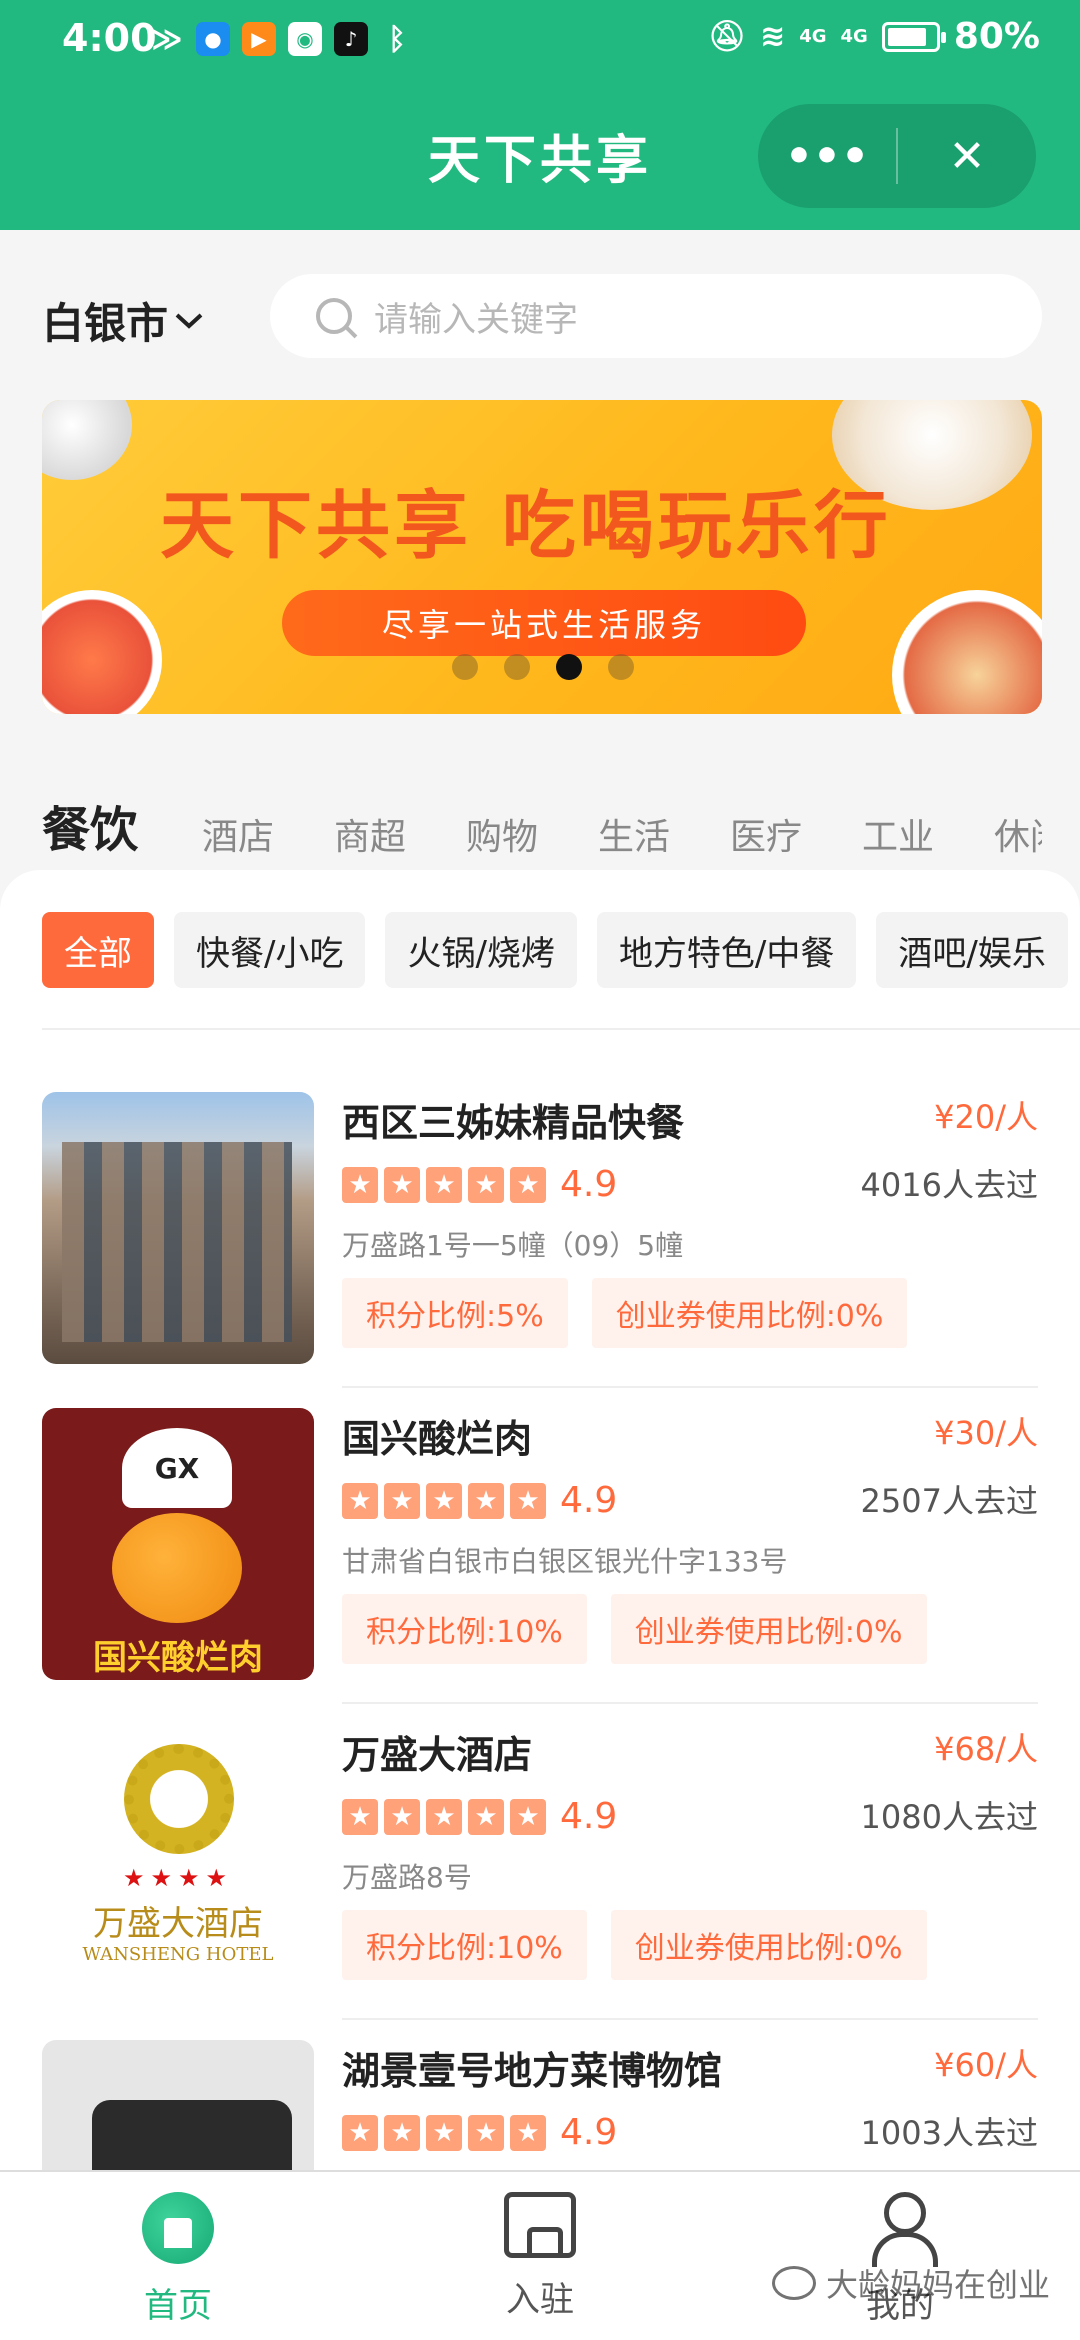 This screenshot has height=2340, width=1080. Describe the element at coordinates (949, 1185) in the screenshot. I see `visit-count: 4016人去过` at that location.